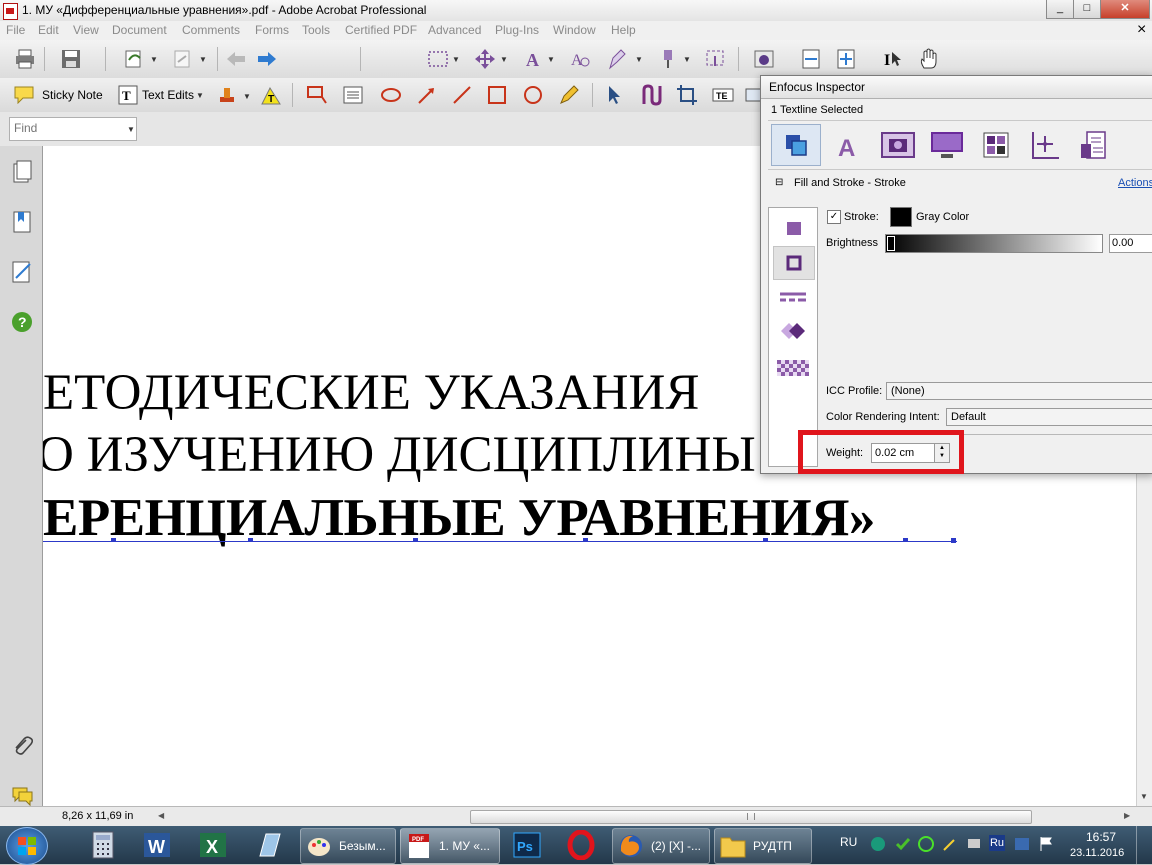  What do you see at coordinates (22, 322) in the screenshot?
I see `help-icon: ?` at bounding box center [22, 322].